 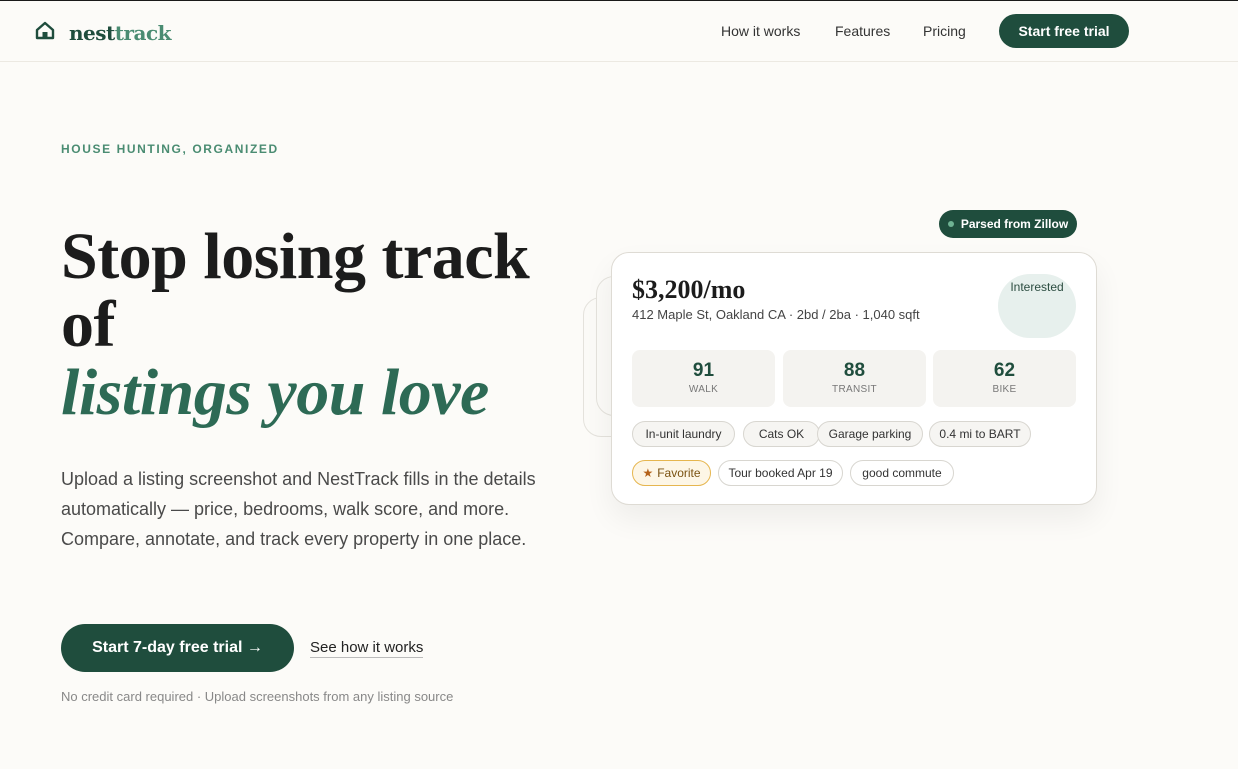 What do you see at coordinates (1037, 306) in the screenshot?
I see `status-badge: Interested` at bounding box center [1037, 306].